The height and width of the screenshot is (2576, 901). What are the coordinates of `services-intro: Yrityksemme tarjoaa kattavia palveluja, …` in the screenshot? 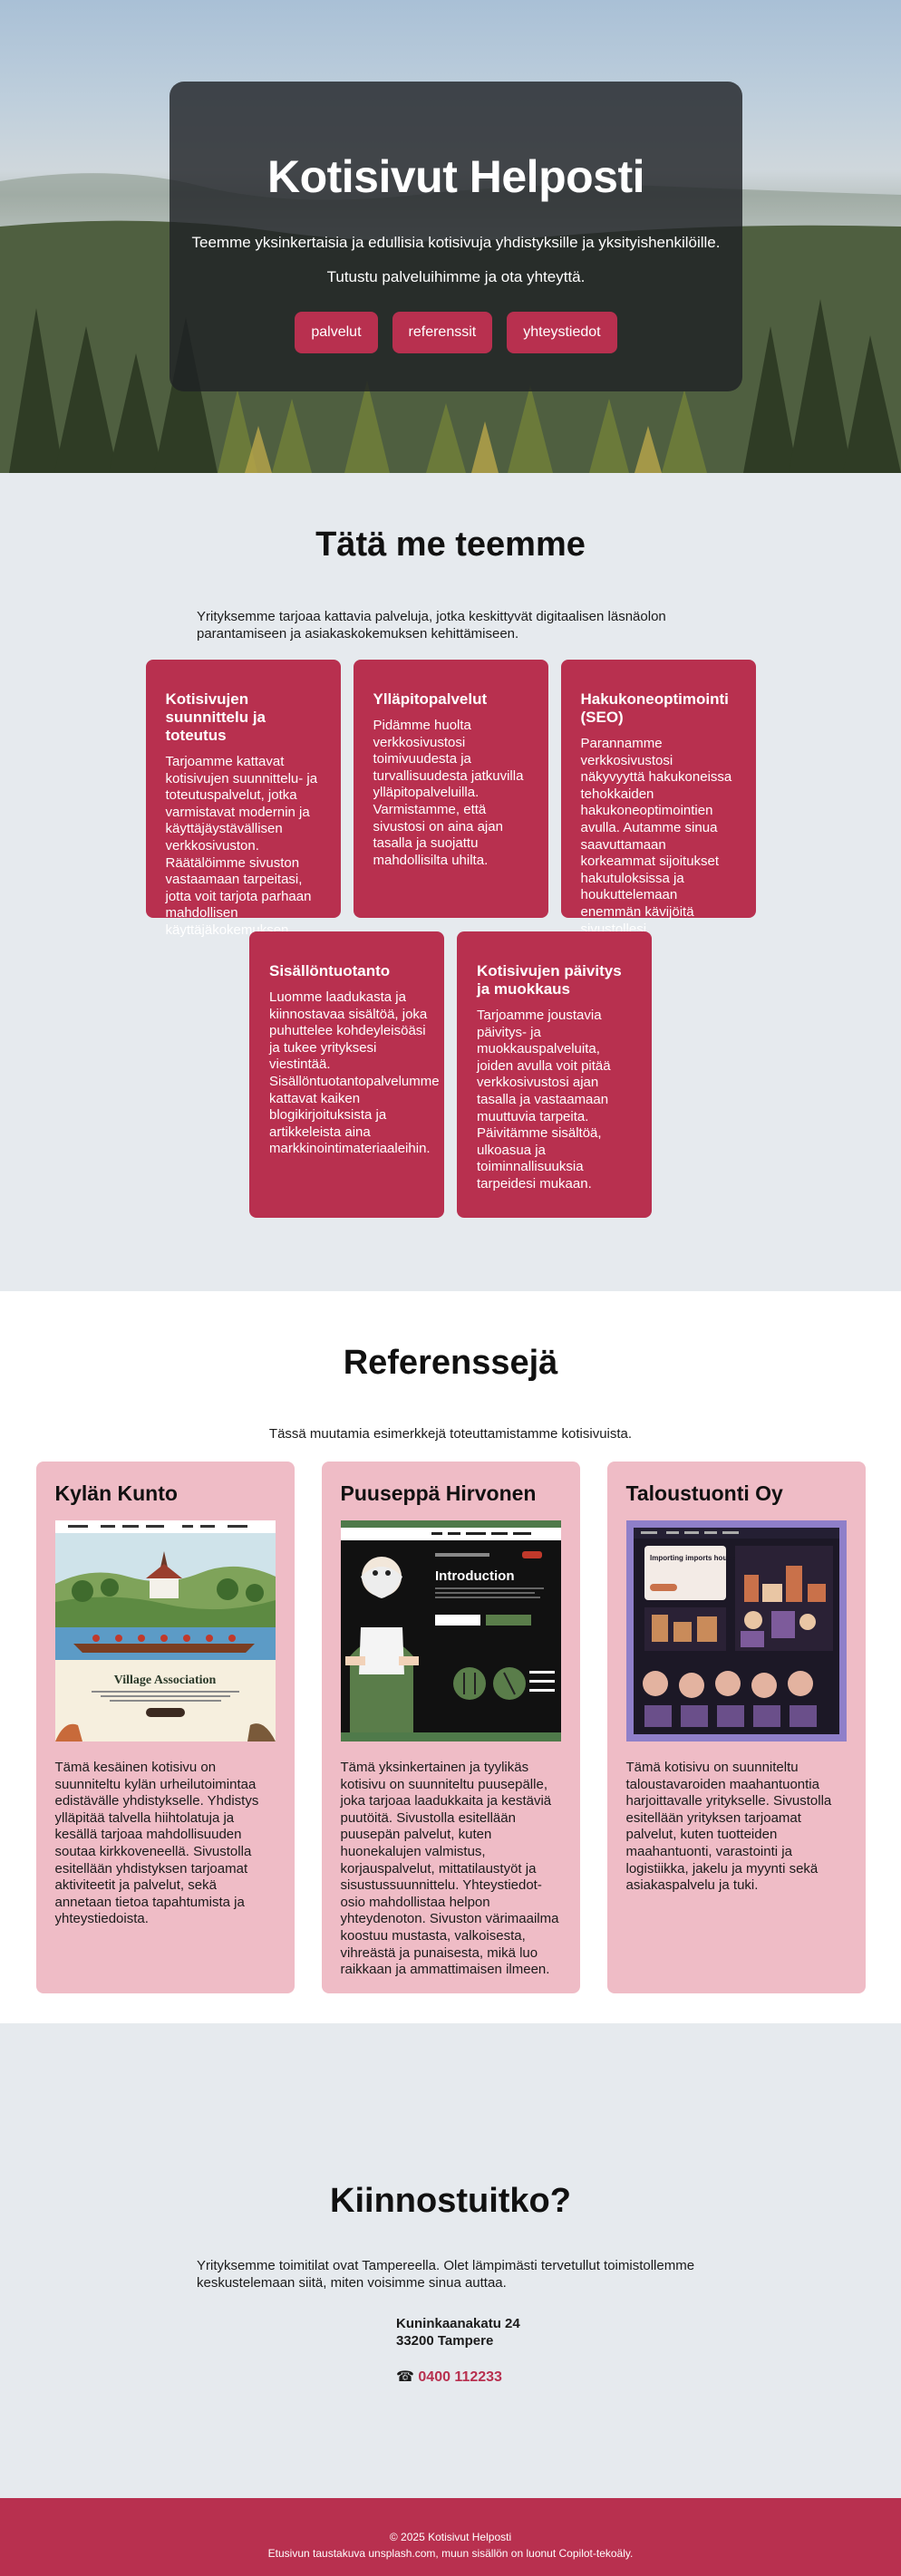 It's located at (432, 625).